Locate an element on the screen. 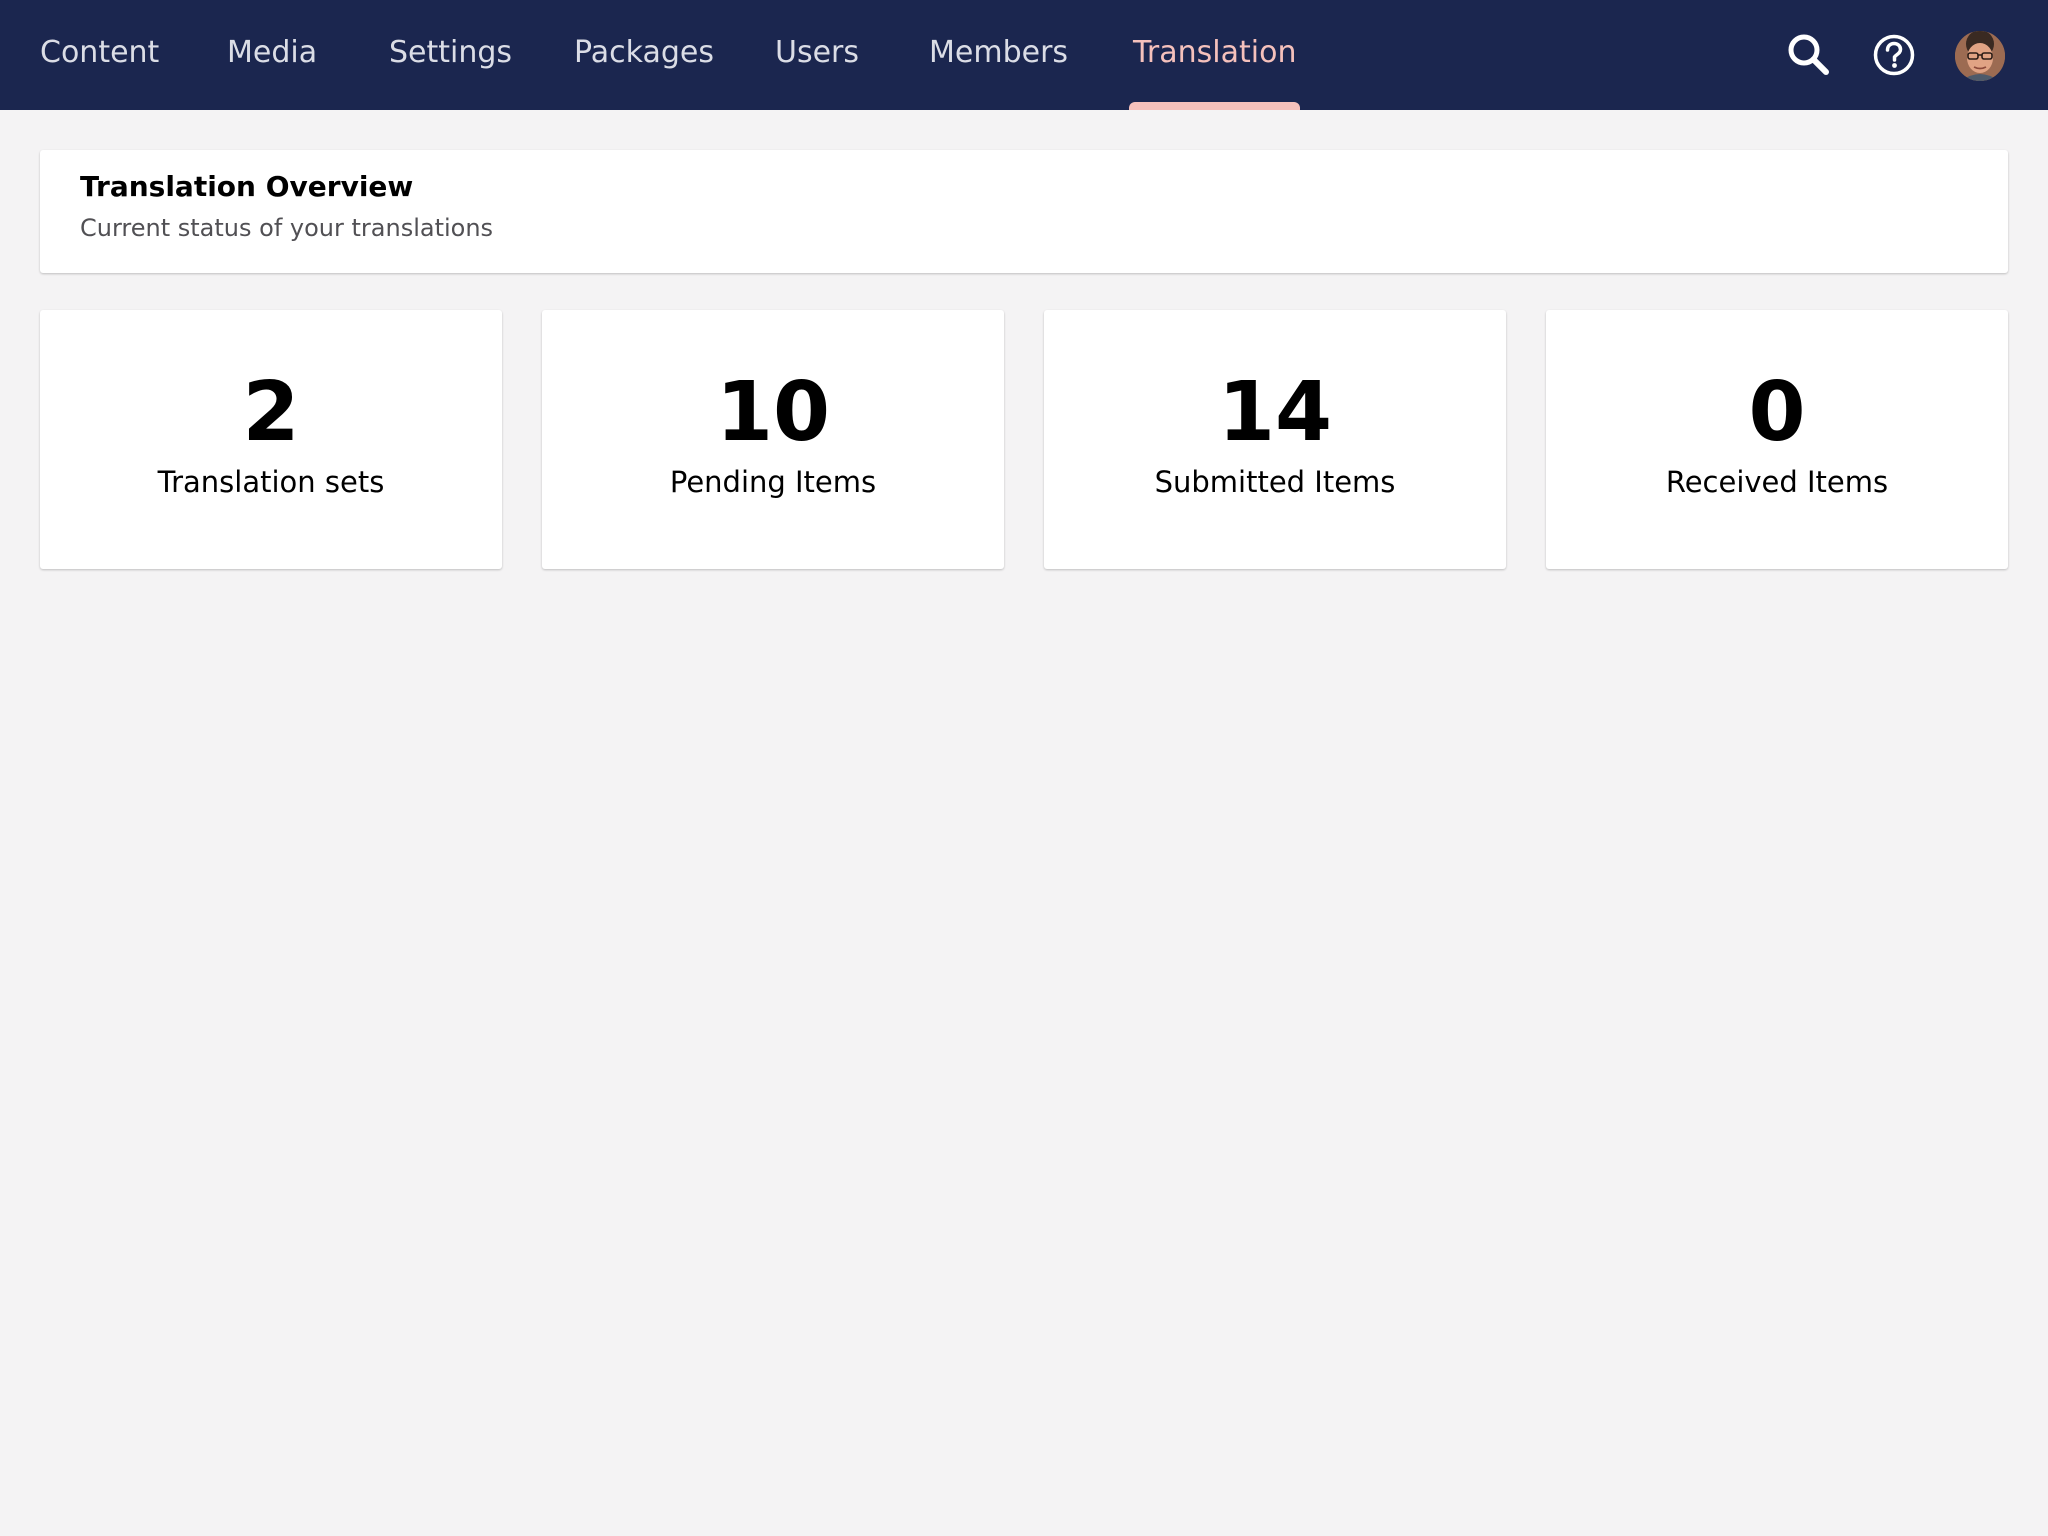  nav-item-packages: Packages is located at coordinates (644, 55).